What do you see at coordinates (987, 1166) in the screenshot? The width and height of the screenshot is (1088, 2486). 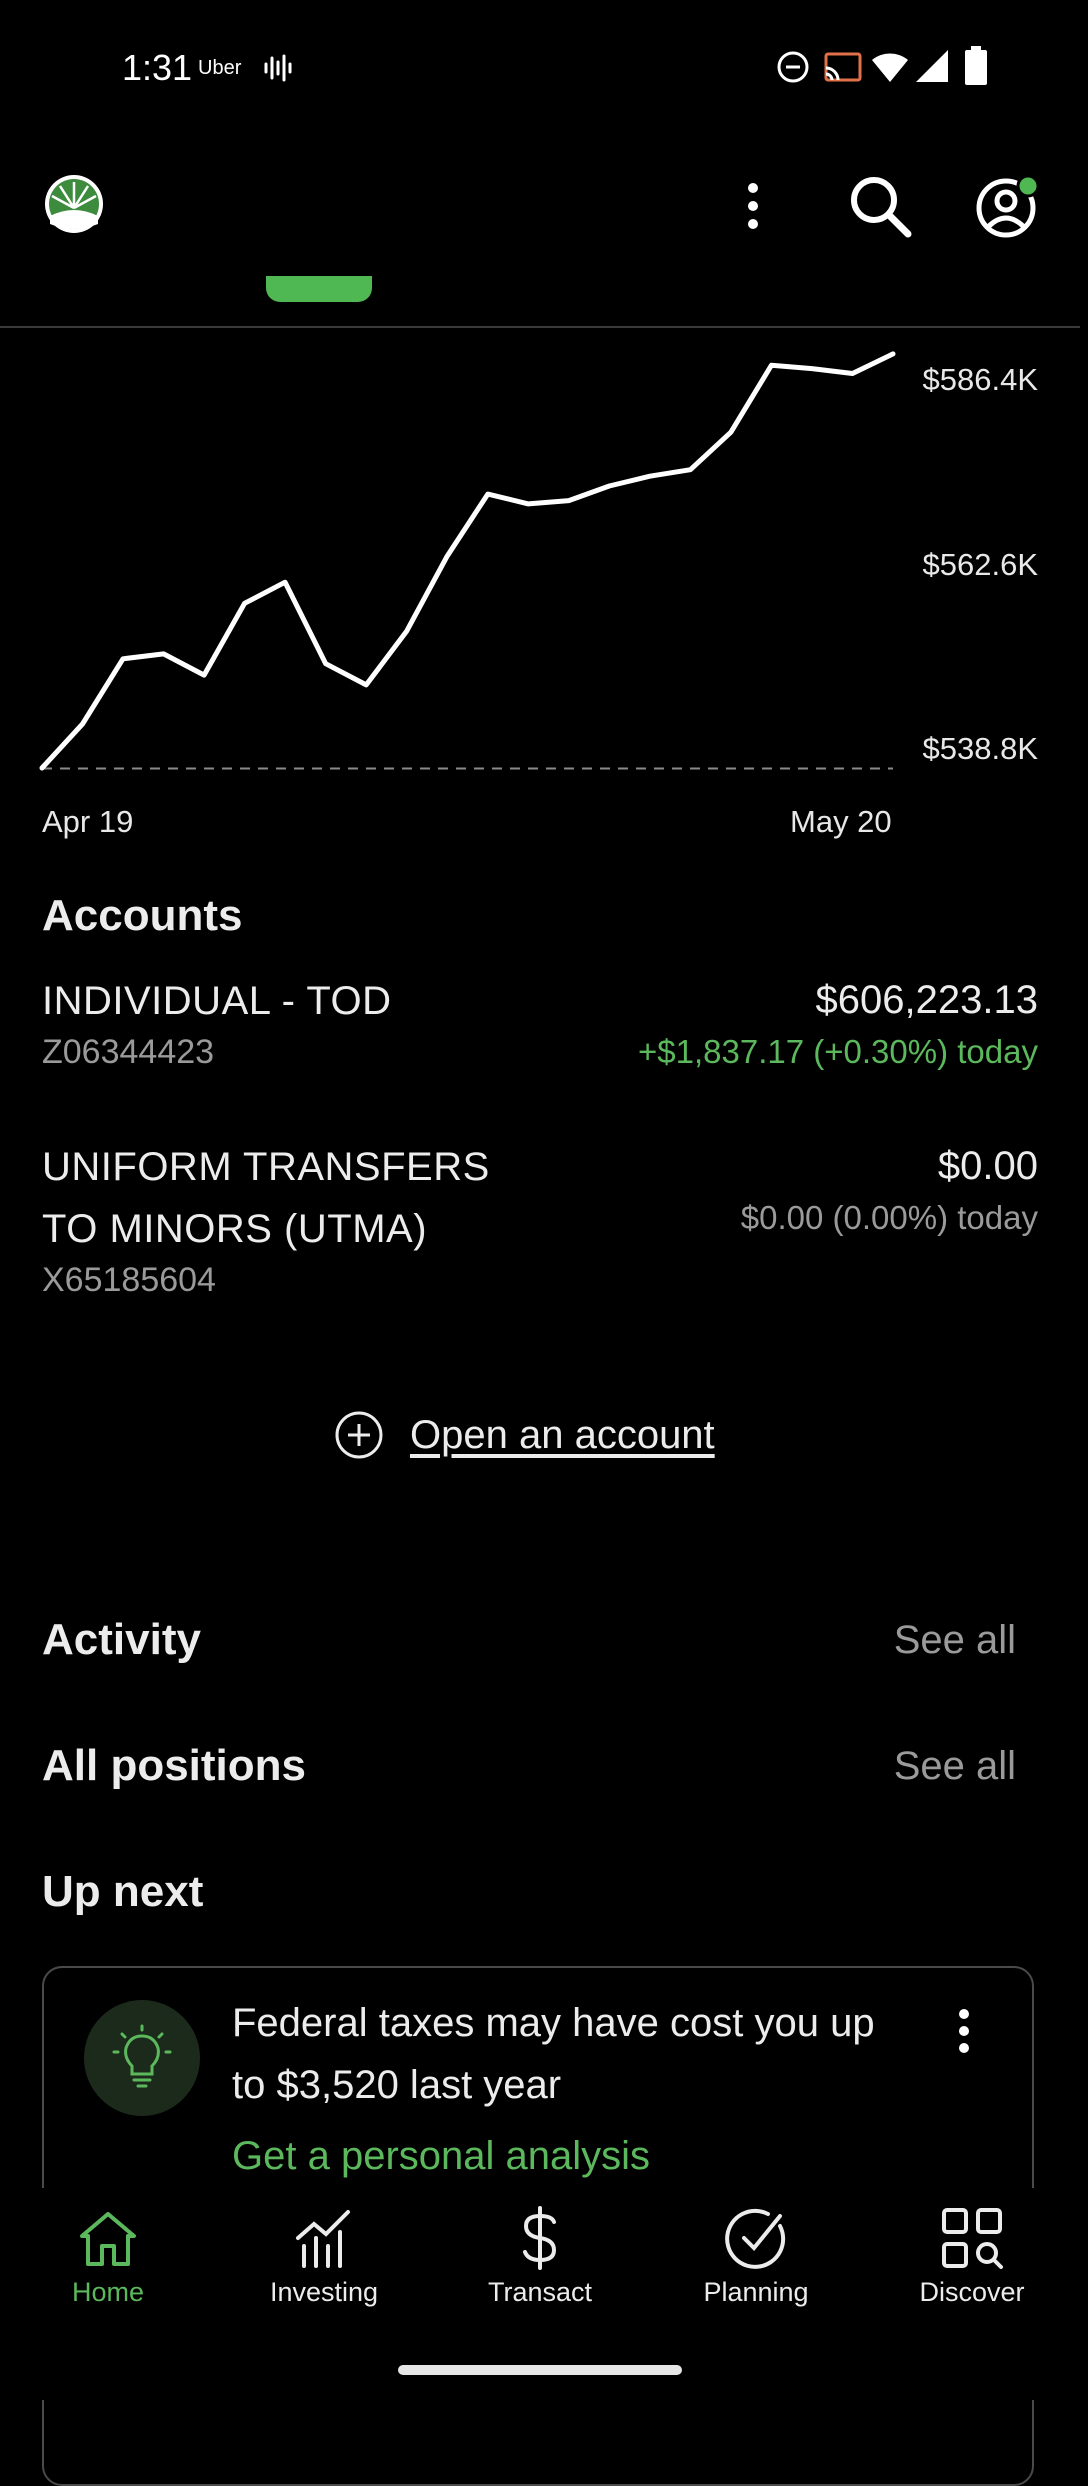 I see `account-balance: $0.00` at bounding box center [987, 1166].